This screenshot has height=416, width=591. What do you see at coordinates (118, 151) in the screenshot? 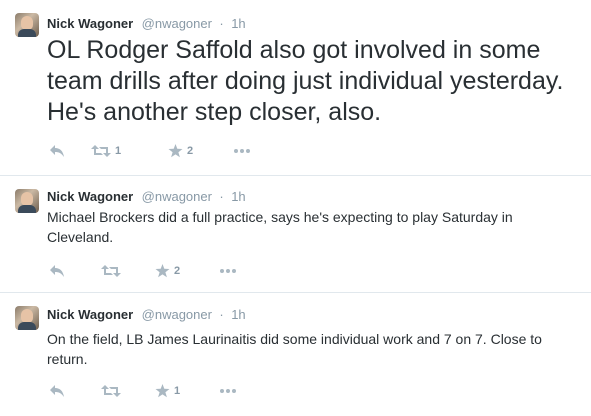
I see `retweet-count: 1` at bounding box center [118, 151].